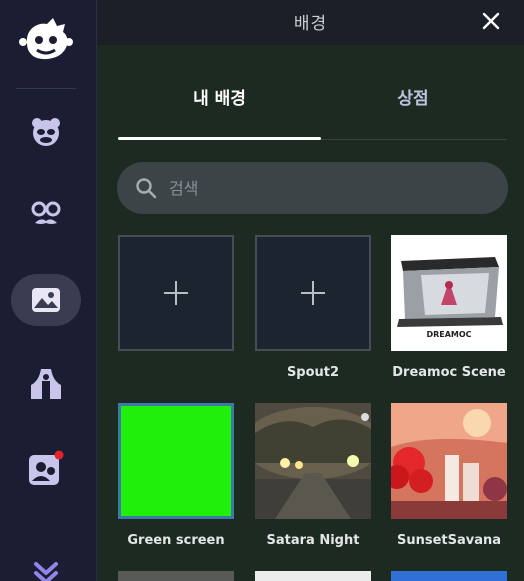 The height and width of the screenshot is (581, 524). I want to click on sidebar-expand-button, so click(46, 563).